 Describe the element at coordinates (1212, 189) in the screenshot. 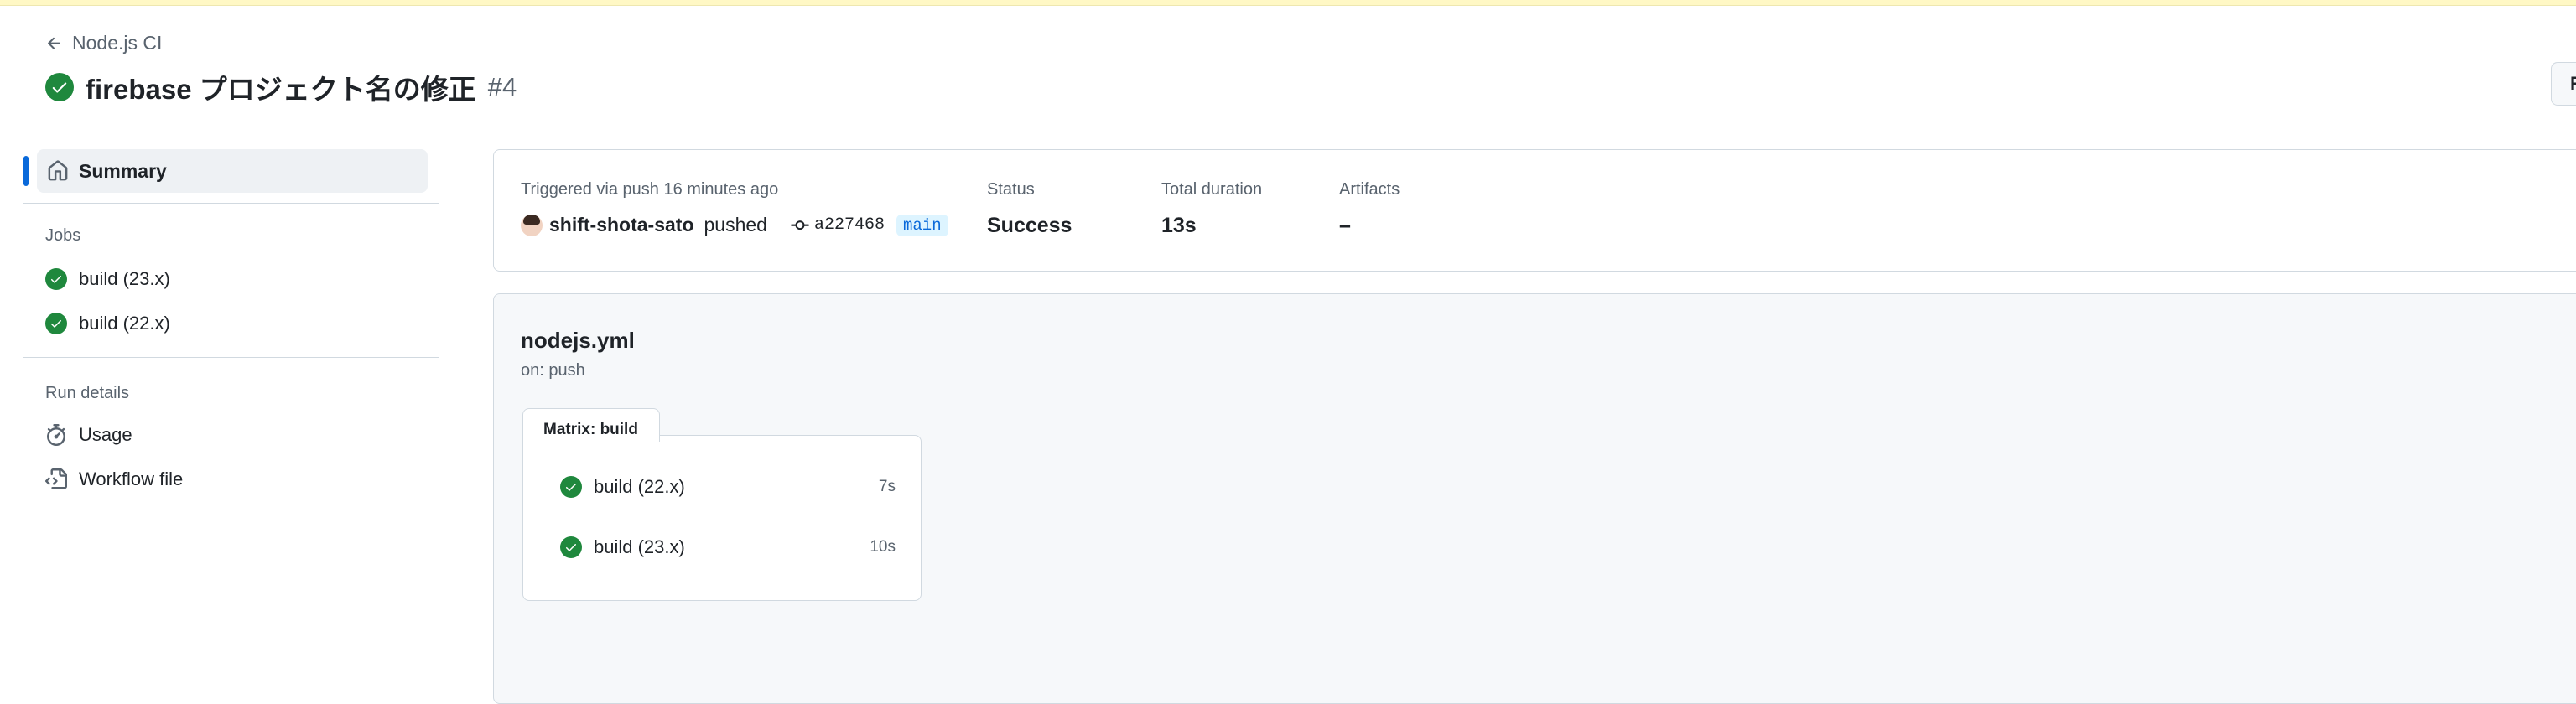

I see `duration-label: Total duration` at that location.